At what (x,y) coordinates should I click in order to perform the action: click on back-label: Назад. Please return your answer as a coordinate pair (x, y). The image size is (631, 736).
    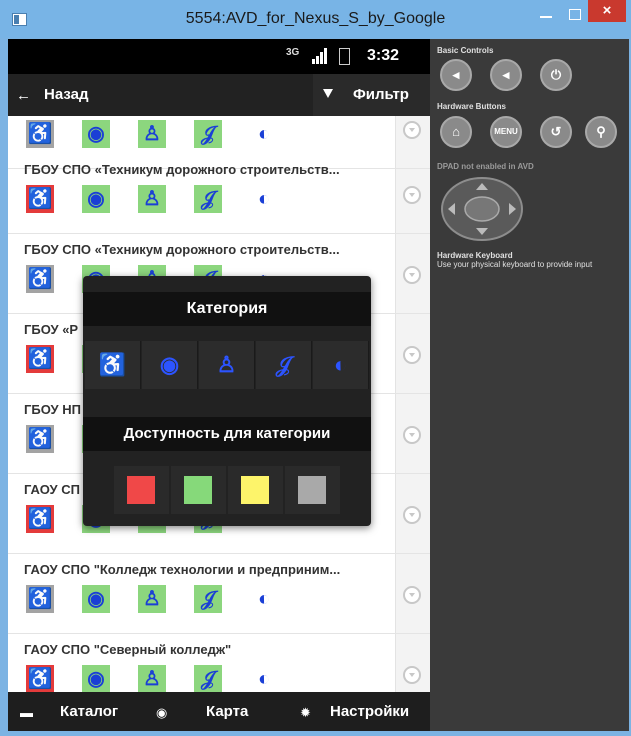
    Looking at the image, I should click on (66, 94).